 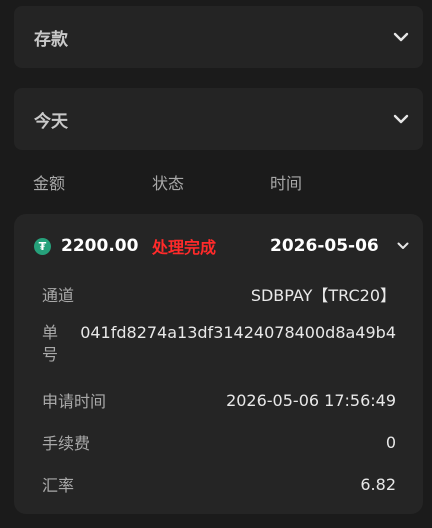 What do you see at coordinates (219, 294) in the screenshot?
I see `detail-row-channel: 通道 SDBPAY【TRC20】` at bounding box center [219, 294].